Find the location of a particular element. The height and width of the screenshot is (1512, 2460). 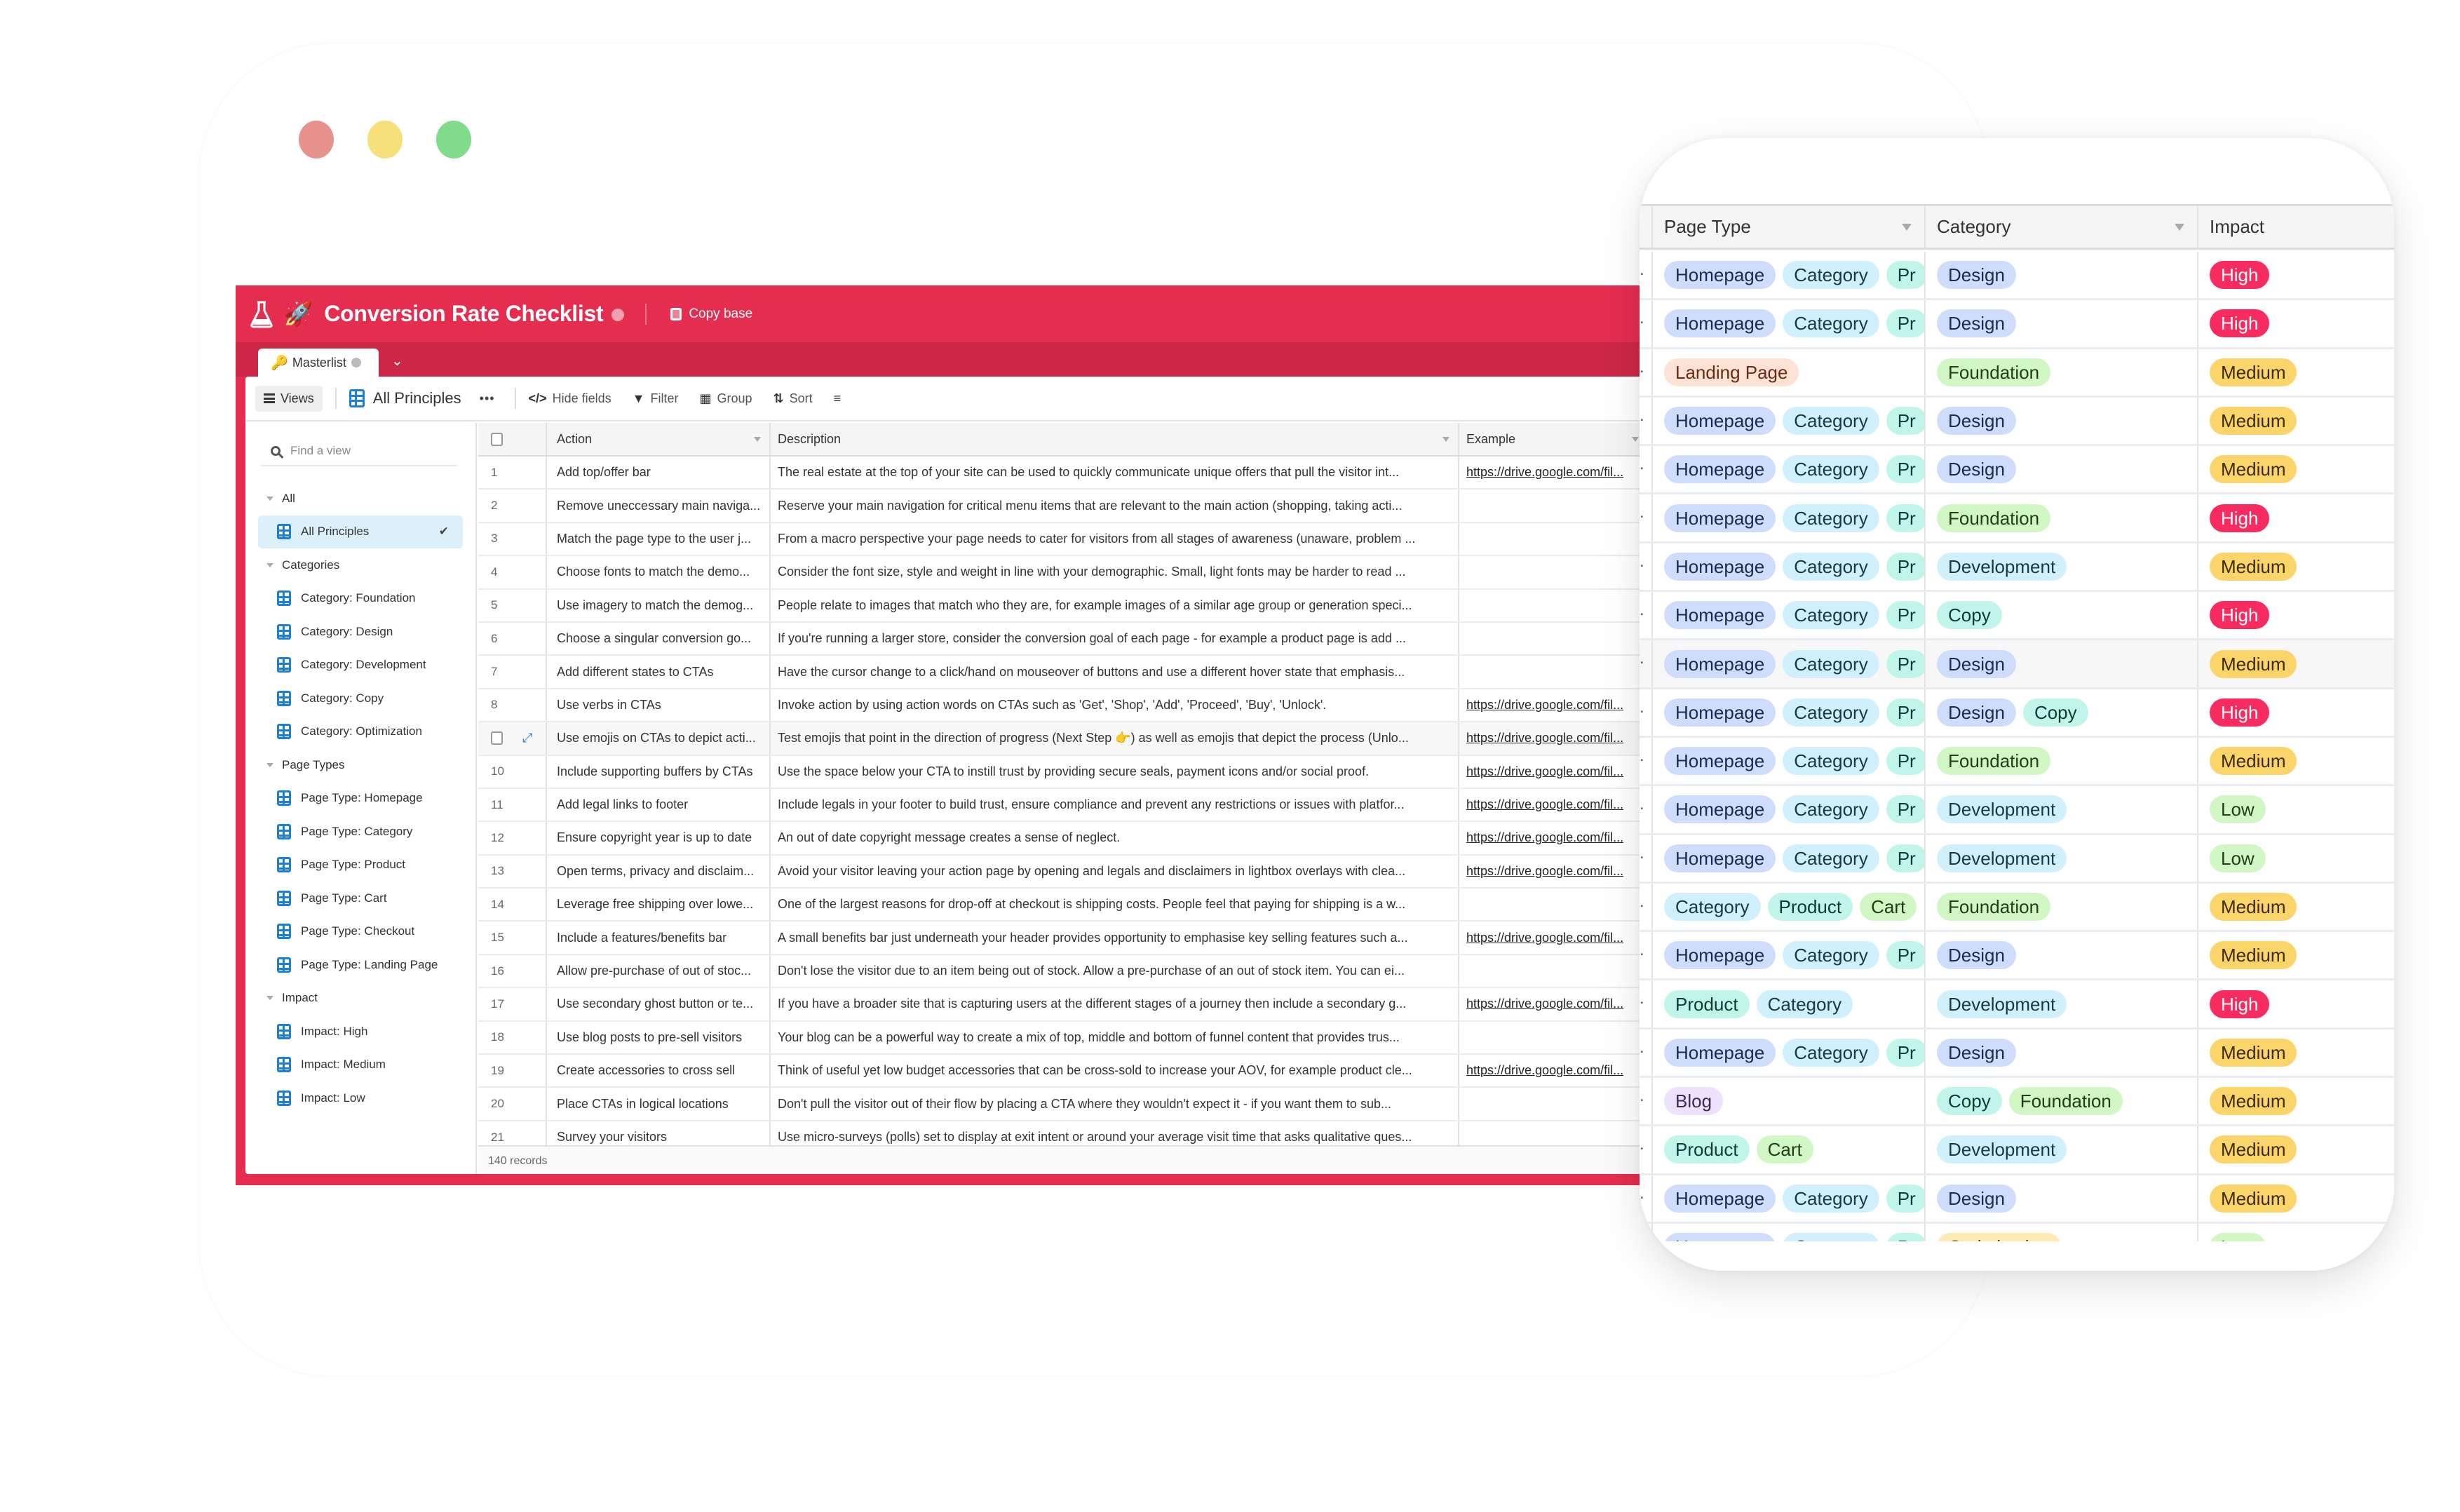

sort-button: ⇅ Sort is located at coordinates (793, 398).